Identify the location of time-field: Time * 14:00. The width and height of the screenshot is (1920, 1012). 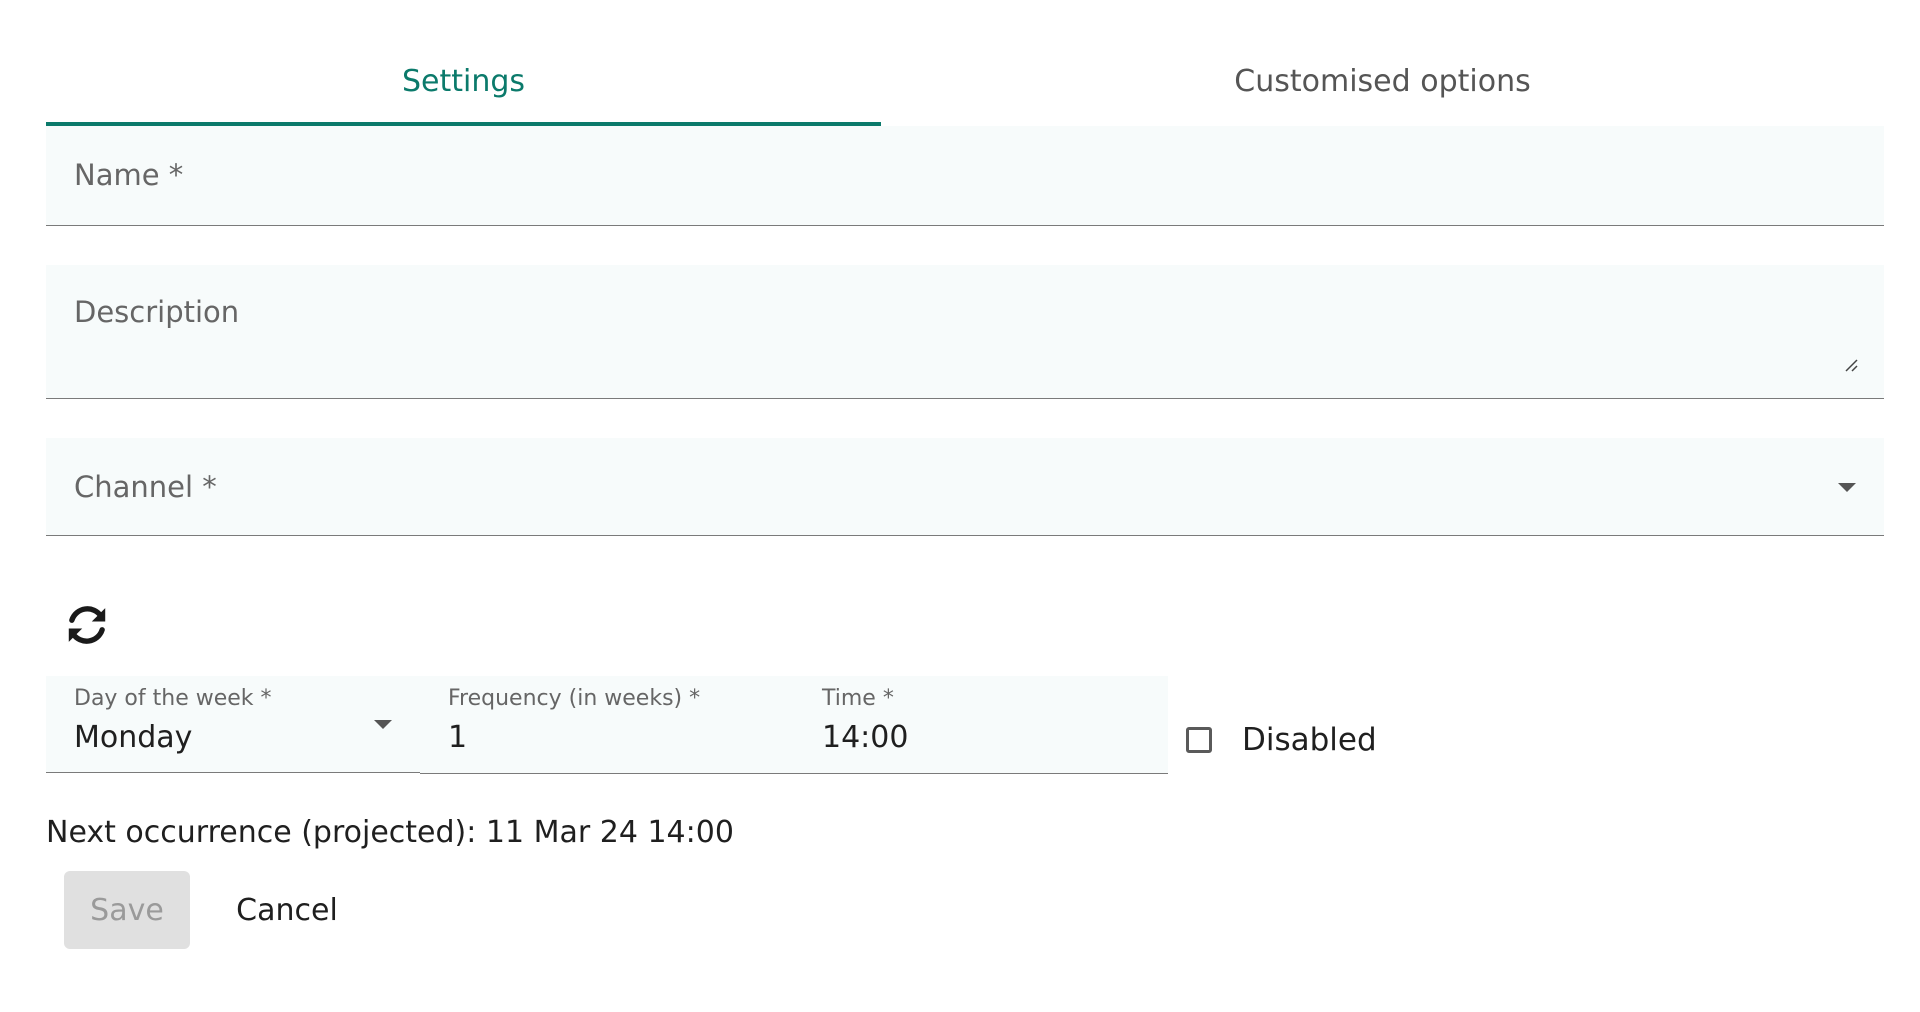
(981, 725).